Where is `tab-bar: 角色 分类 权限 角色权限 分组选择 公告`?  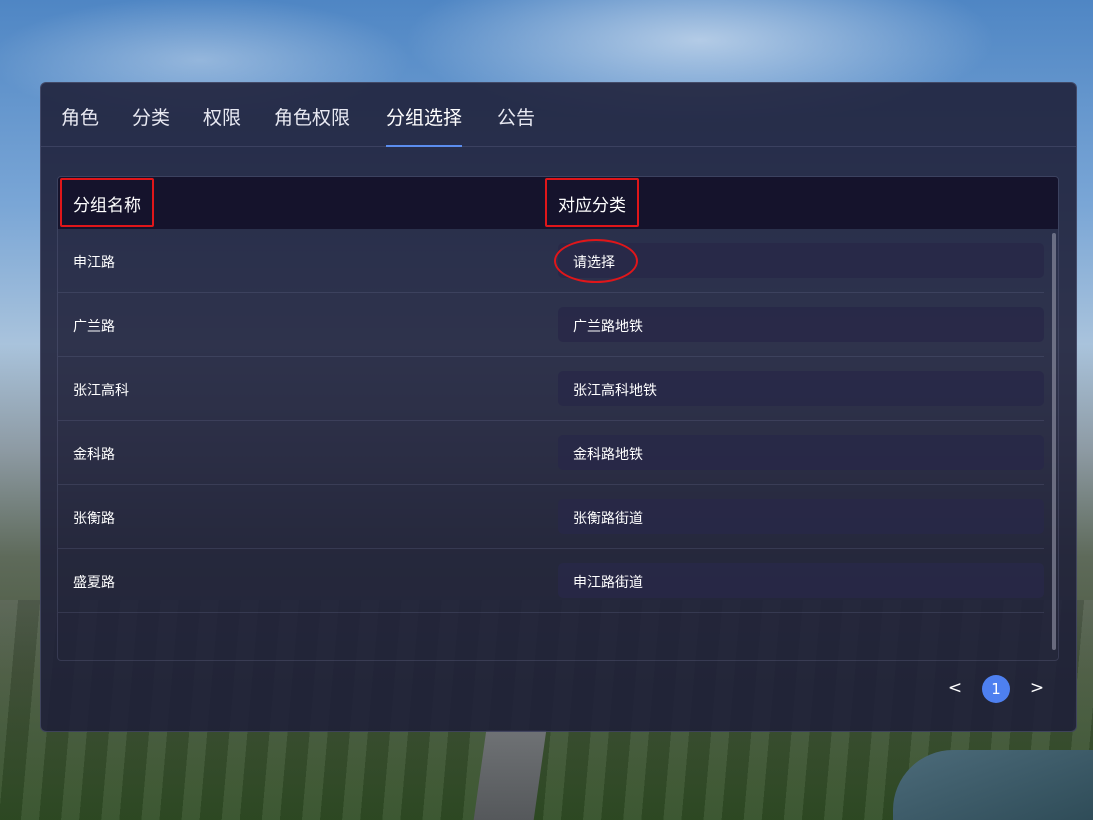
tab-bar: 角色 分类 权限 角色权限 分组选择 公告 is located at coordinates (558, 115).